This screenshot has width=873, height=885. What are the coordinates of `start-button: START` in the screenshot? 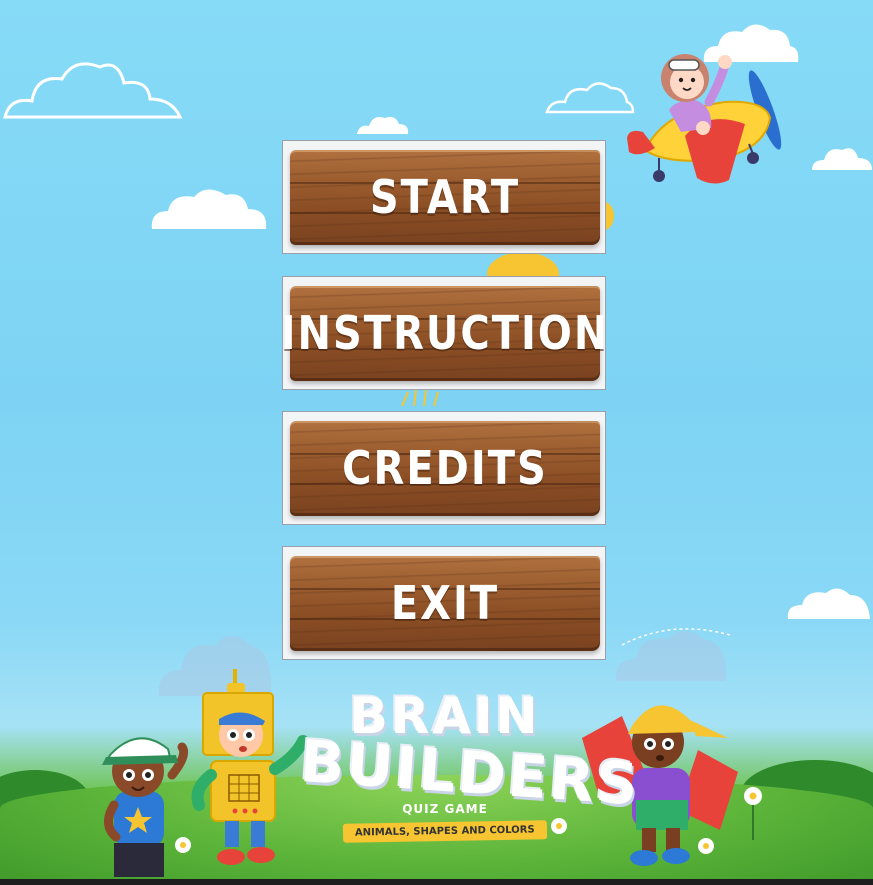 It's located at (444, 197).